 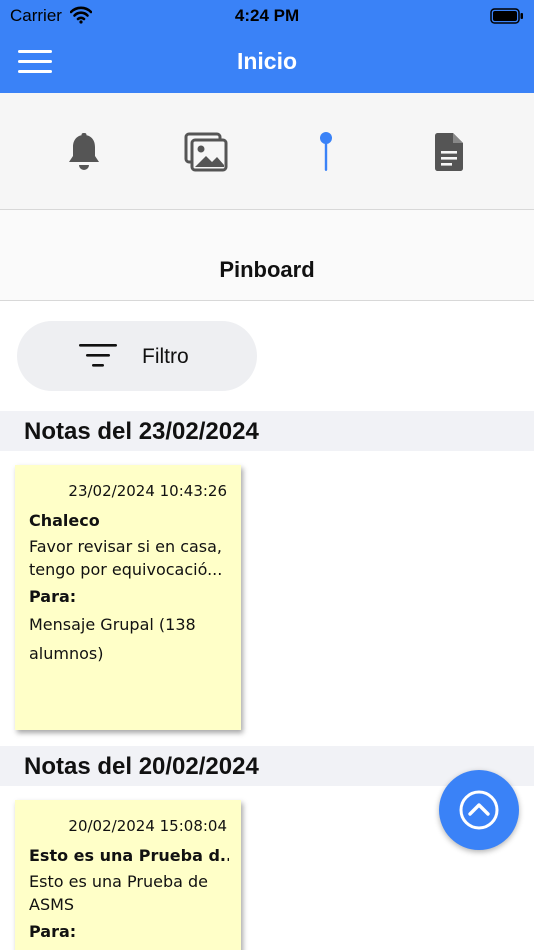 What do you see at coordinates (267, 61) in the screenshot?
I see `page-title: Inicio` at bounding box center [267, 61].